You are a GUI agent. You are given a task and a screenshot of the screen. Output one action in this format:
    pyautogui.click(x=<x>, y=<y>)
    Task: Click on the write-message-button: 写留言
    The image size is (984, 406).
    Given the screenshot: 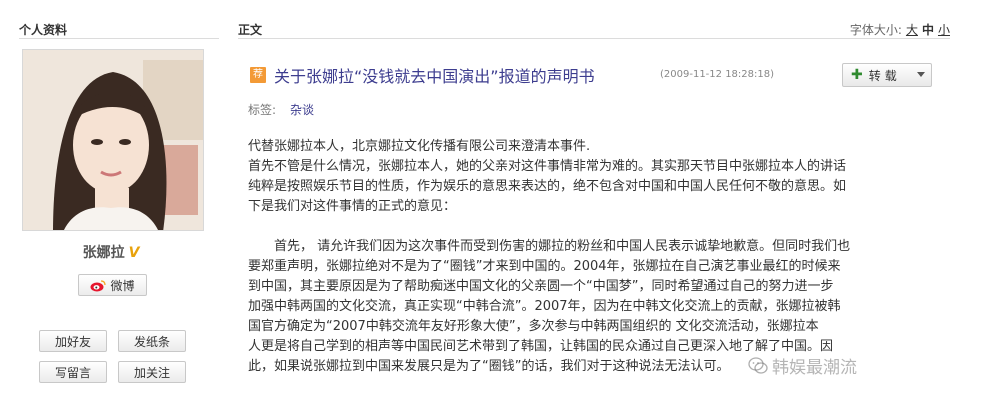 What is the action you would take?
    pyautogui.click(x=73, y=372)
    